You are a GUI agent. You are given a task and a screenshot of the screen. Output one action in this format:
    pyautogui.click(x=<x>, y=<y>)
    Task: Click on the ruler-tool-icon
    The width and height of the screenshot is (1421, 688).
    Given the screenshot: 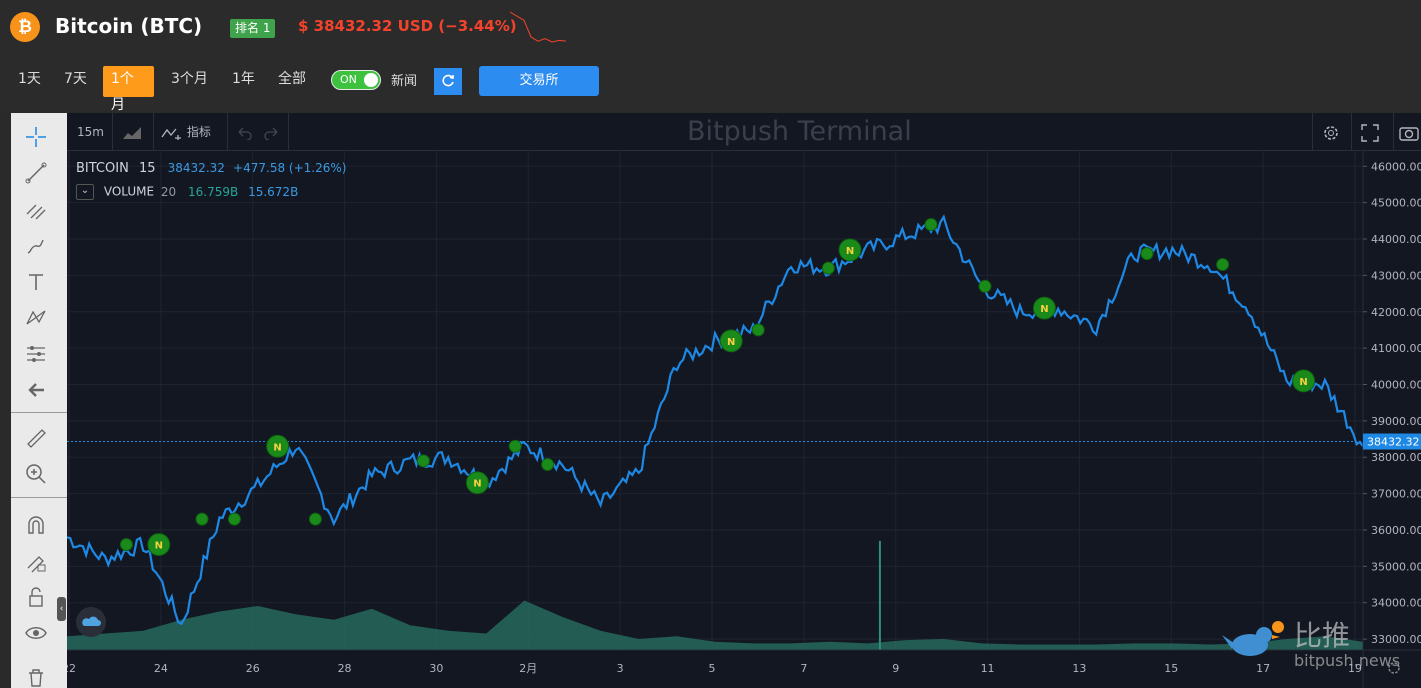 What is the action you would take?
    pyautogui.click(x=36, y=438)
    